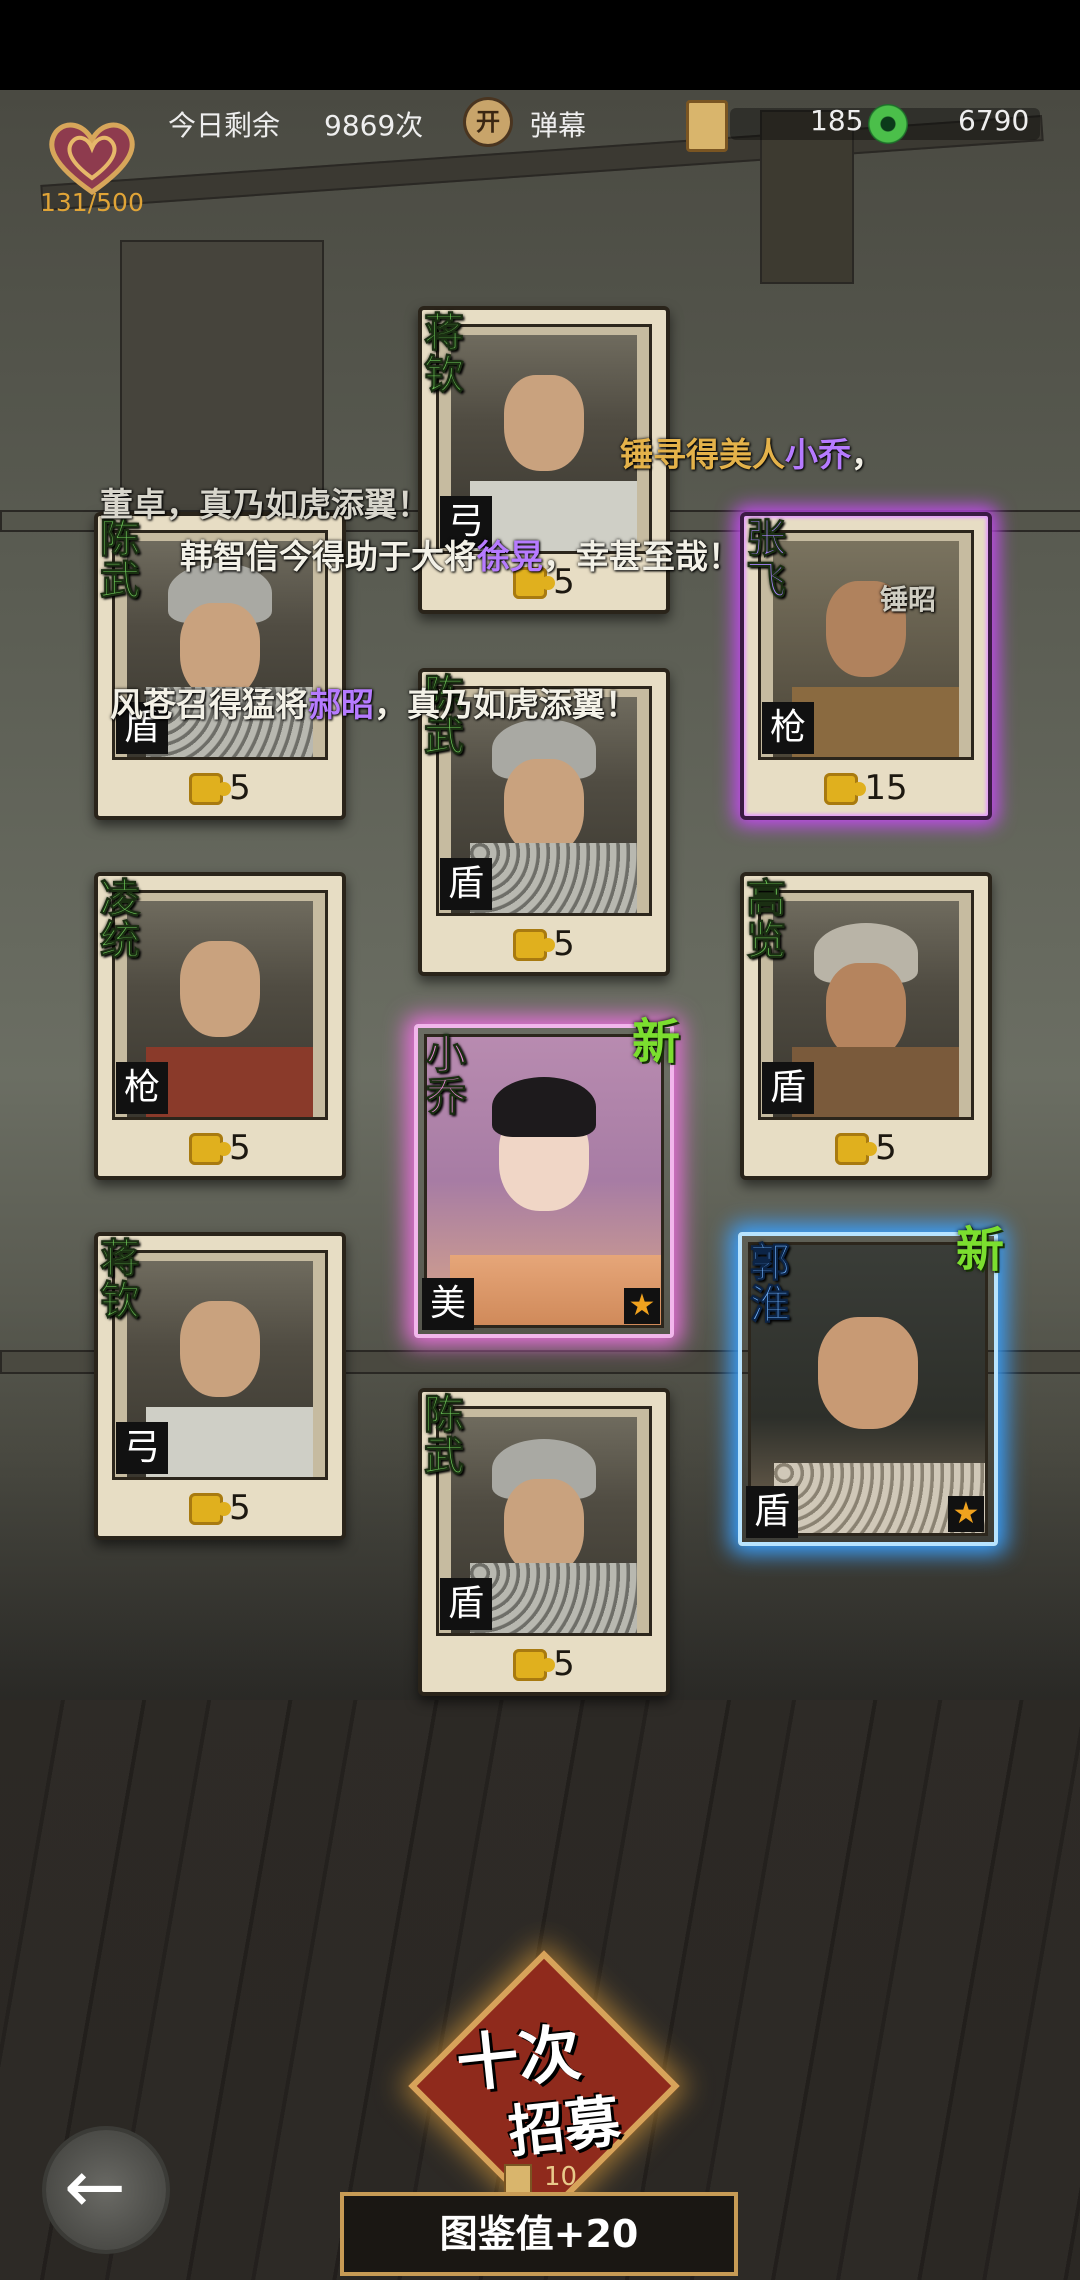  Describe the element at coordinates (540, 45) in the screenshot. I see `status-bar` at that location.